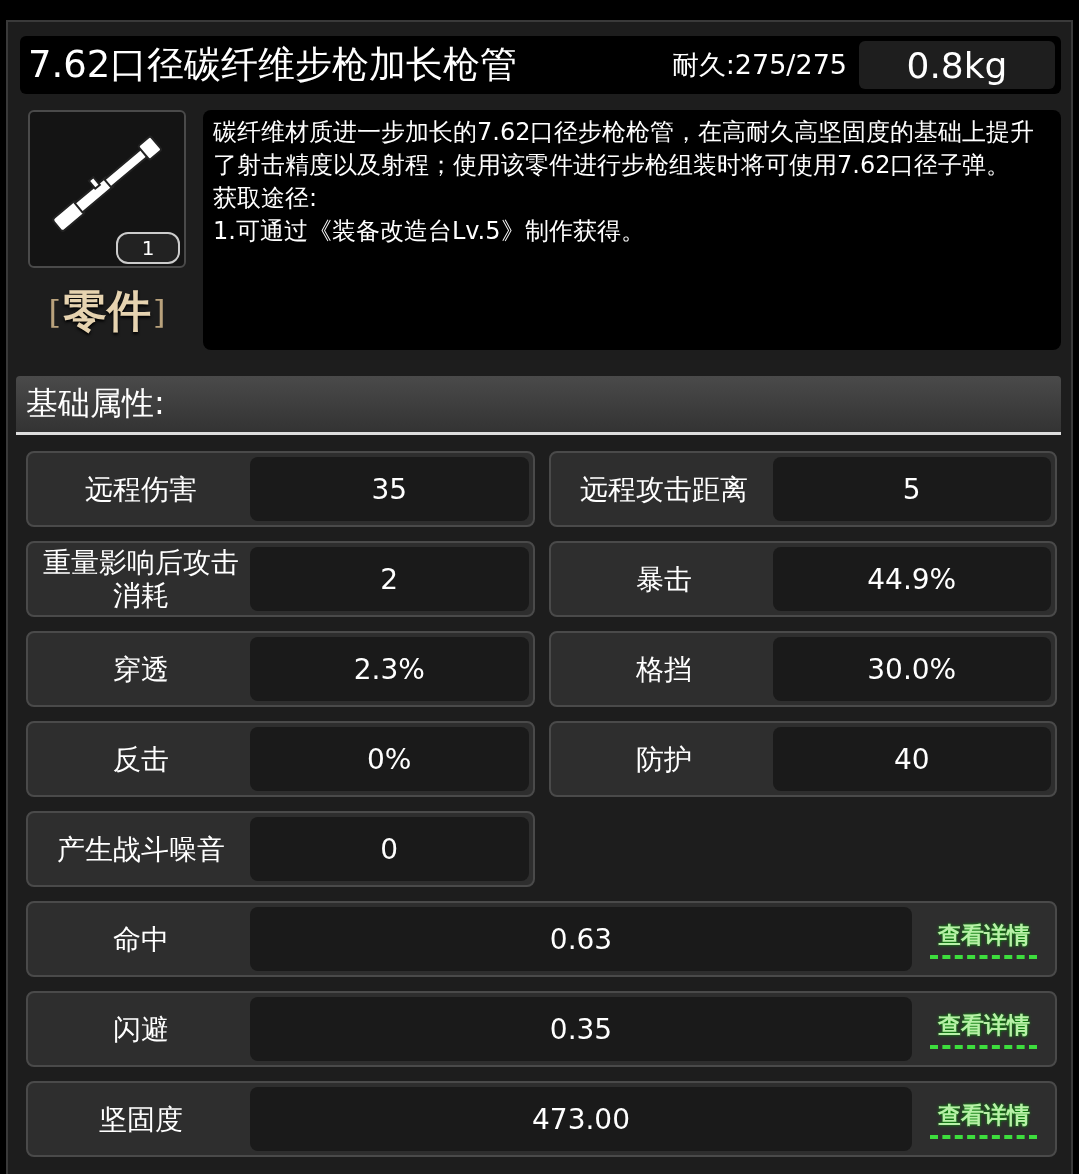 Image resolution: width=1079 pixels, height=1174 pixels. I want to click on stat-label: 防护, so click(663, 759).